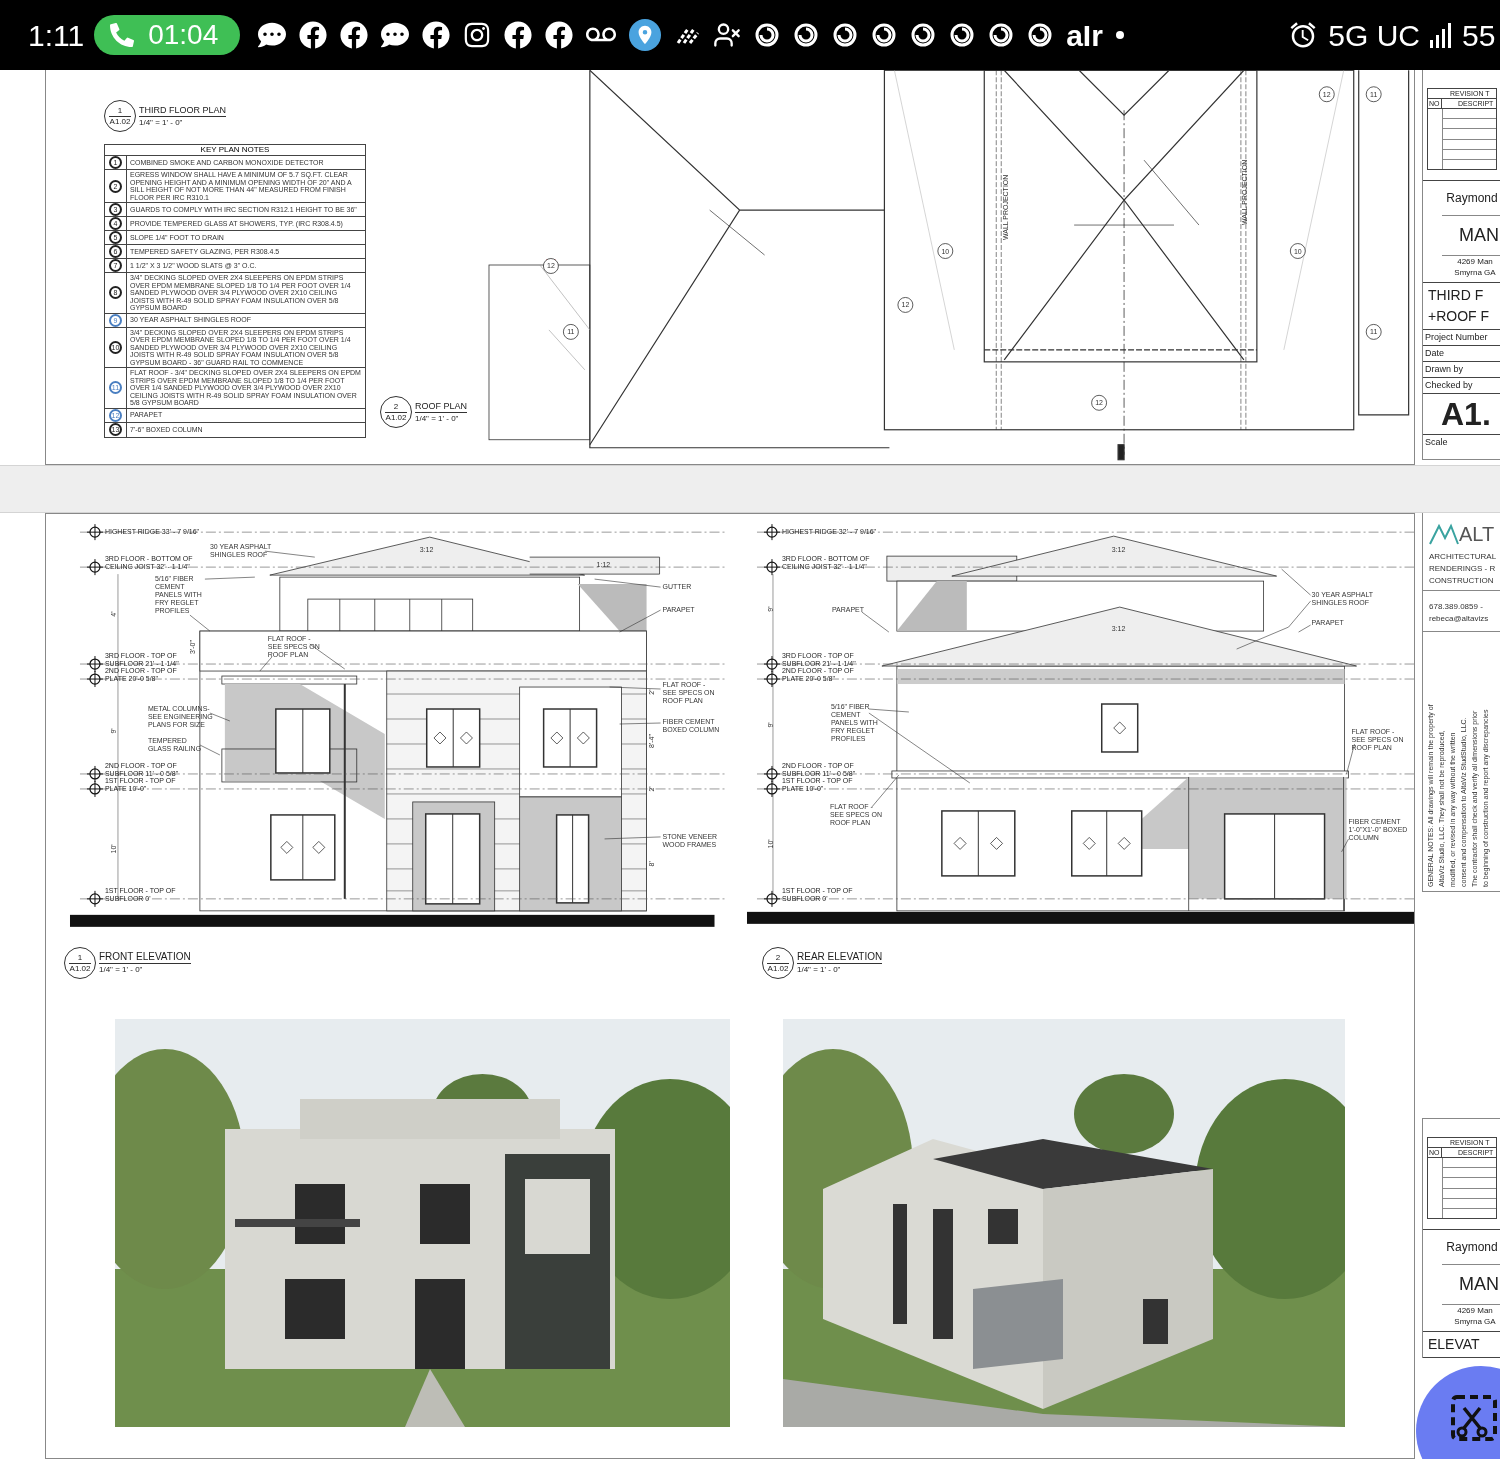 The width and height of the screenshot is (1500, 1459). I want to click on service-line: CONSTRUCTION, so click(1462, 581).